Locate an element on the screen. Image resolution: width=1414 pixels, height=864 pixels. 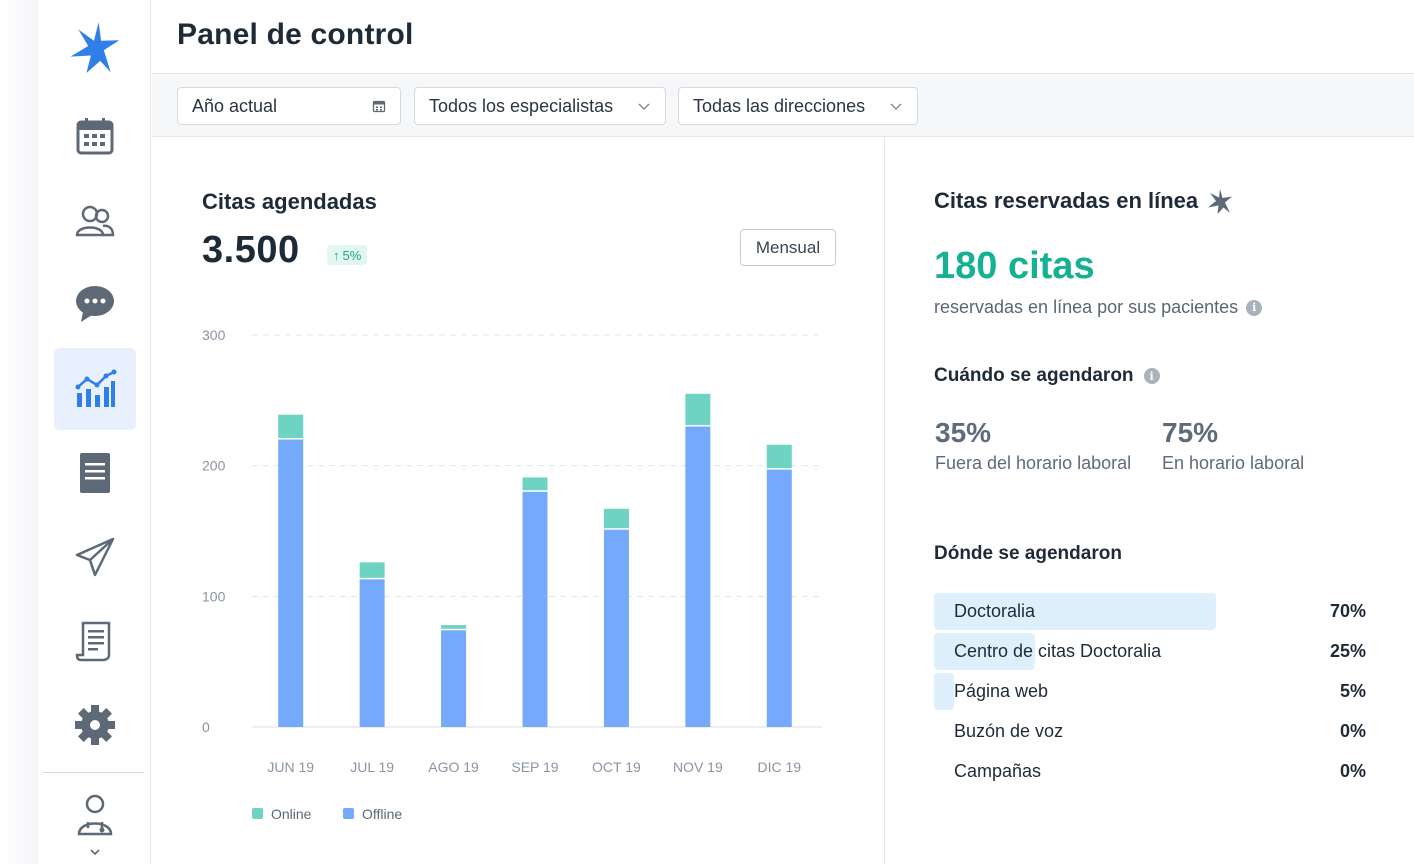
arrow-up-icon: ↑ is located at coordinates (336, 255).